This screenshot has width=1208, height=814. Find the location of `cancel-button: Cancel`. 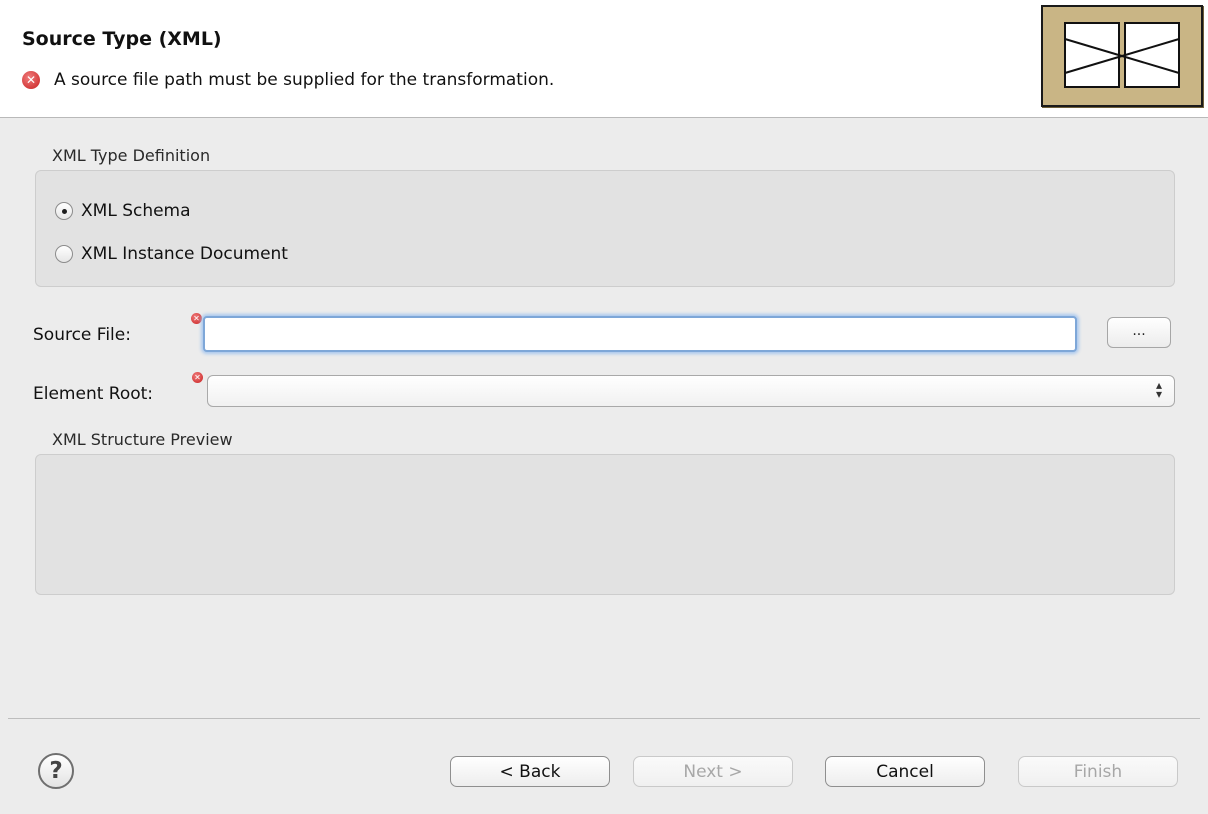

cancel-button: Cancel is located at coordinates (905, 771).